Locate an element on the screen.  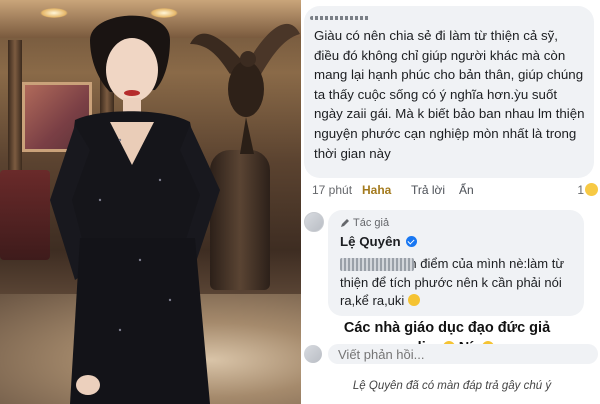
author-name-row: Lệ Quyên is located at coordinates (457, 241).